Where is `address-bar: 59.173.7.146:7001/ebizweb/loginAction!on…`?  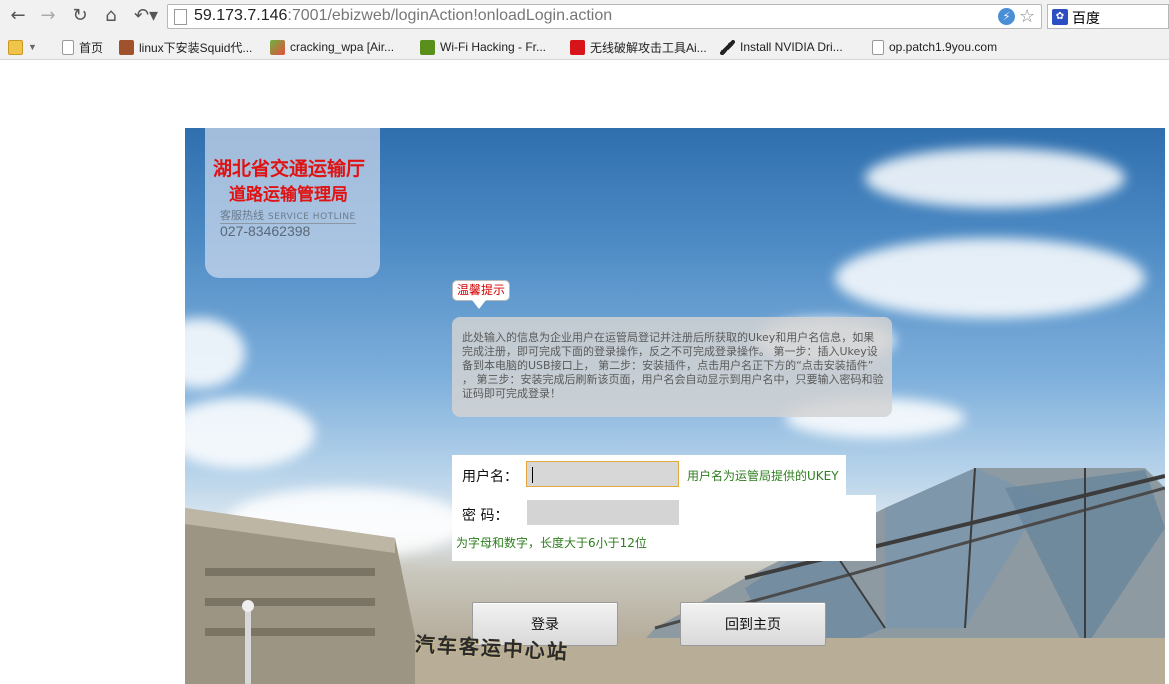 address-bar: 59.173.7.146:7001/ebizweb/loginAction!on… is located at coordinates (604, 16).